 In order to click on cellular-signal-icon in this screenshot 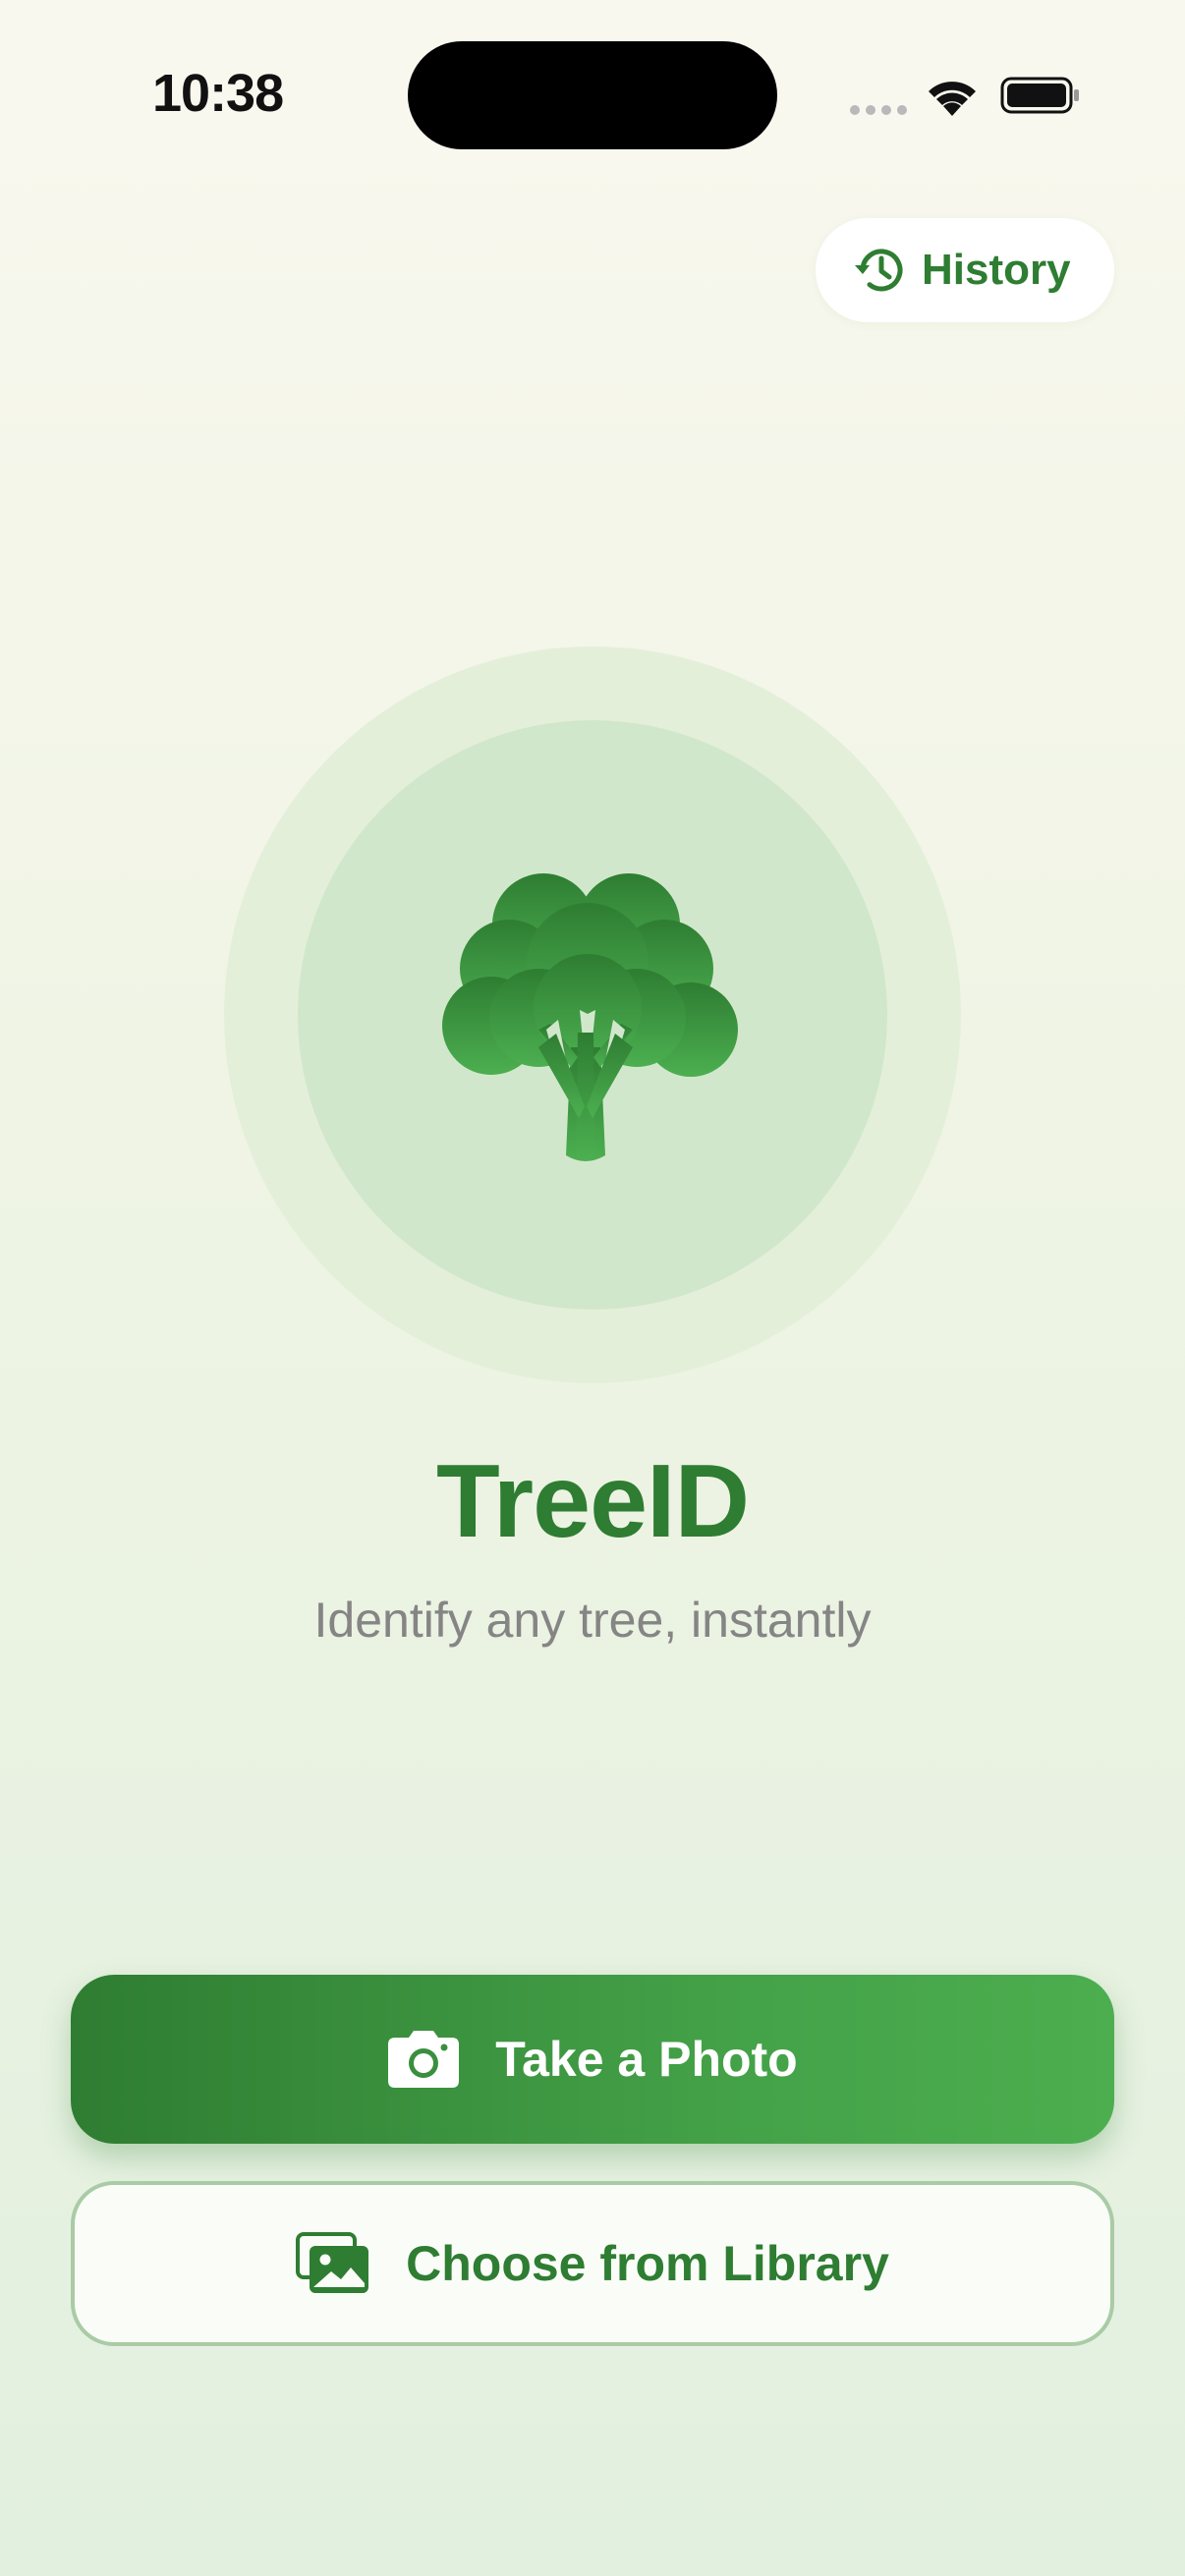, I will do `click(879, 110)`.